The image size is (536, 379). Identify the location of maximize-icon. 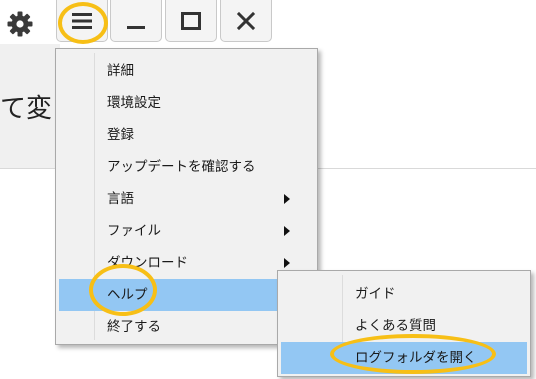
(191, 20).